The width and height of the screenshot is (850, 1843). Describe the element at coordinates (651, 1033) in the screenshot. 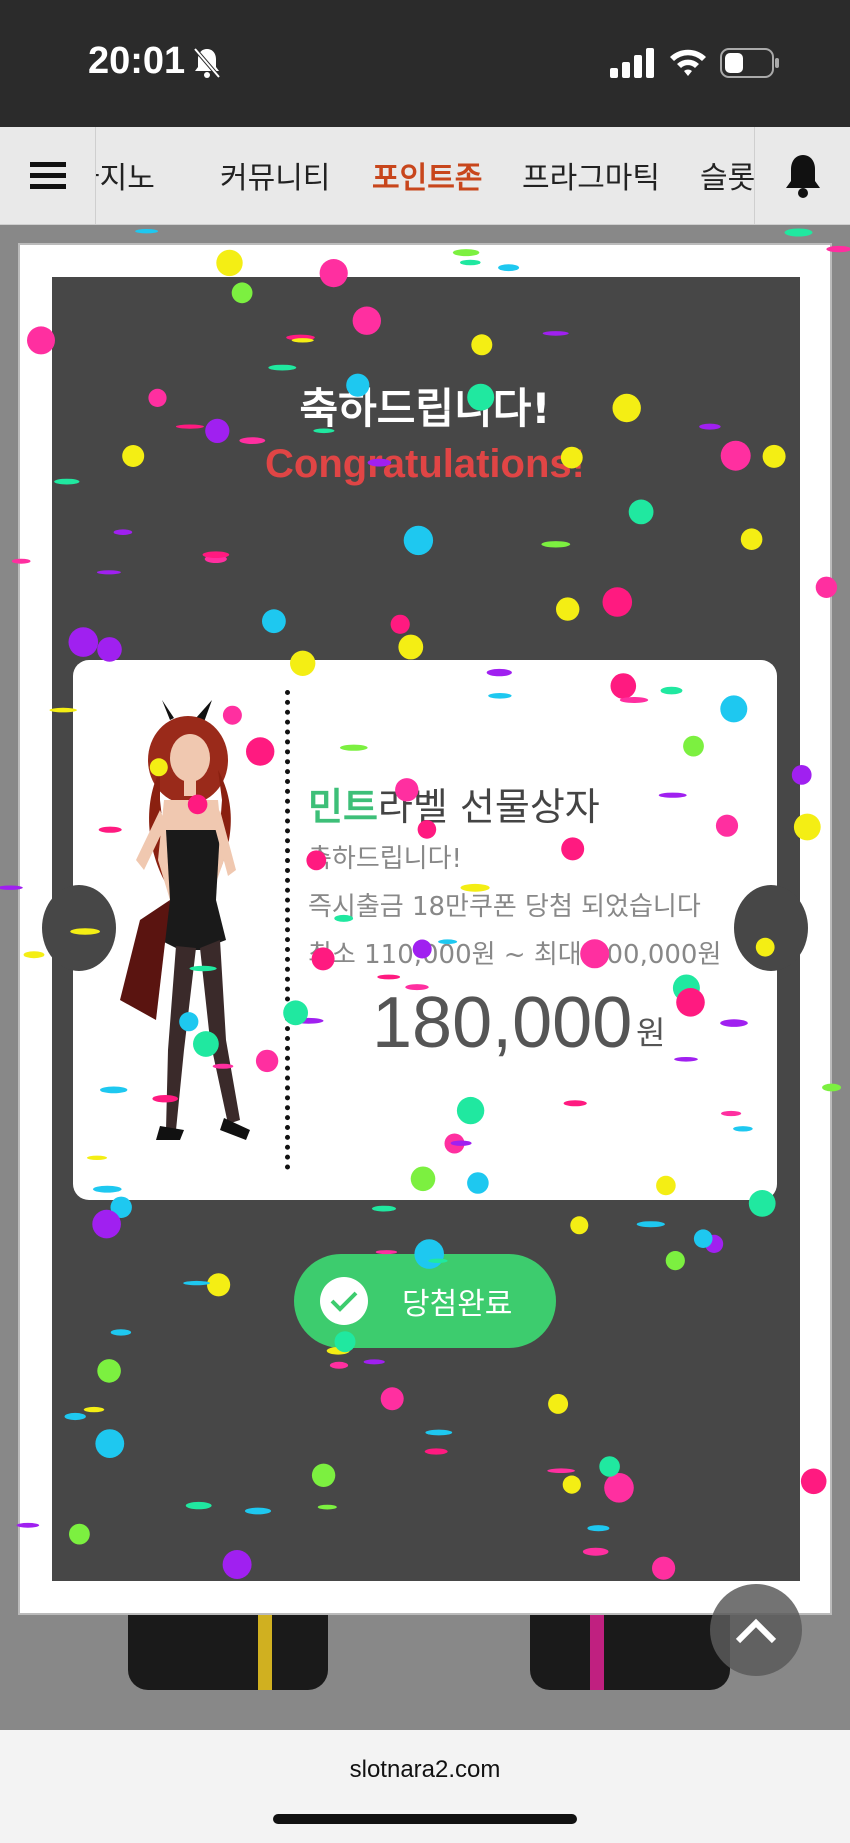

I see `prize-unit: 원` at that location.